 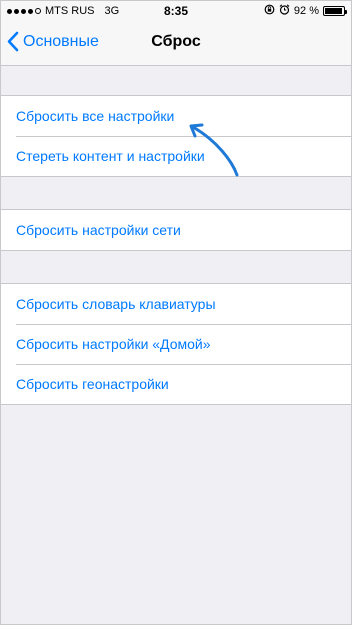 I want to click on erase-content-settings-item: Стереть контент и настройки, so click(x=176, y=156).